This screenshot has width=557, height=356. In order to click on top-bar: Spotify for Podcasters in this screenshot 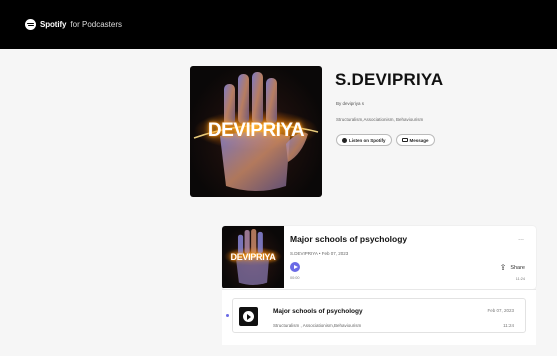, I will do `click(278, 24)`.